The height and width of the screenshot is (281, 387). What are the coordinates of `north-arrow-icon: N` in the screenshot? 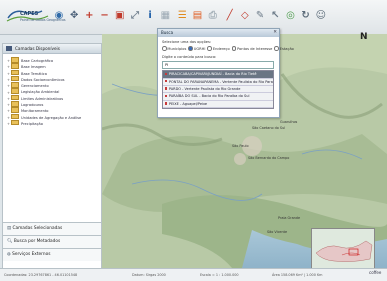 It's located at (364, 37).